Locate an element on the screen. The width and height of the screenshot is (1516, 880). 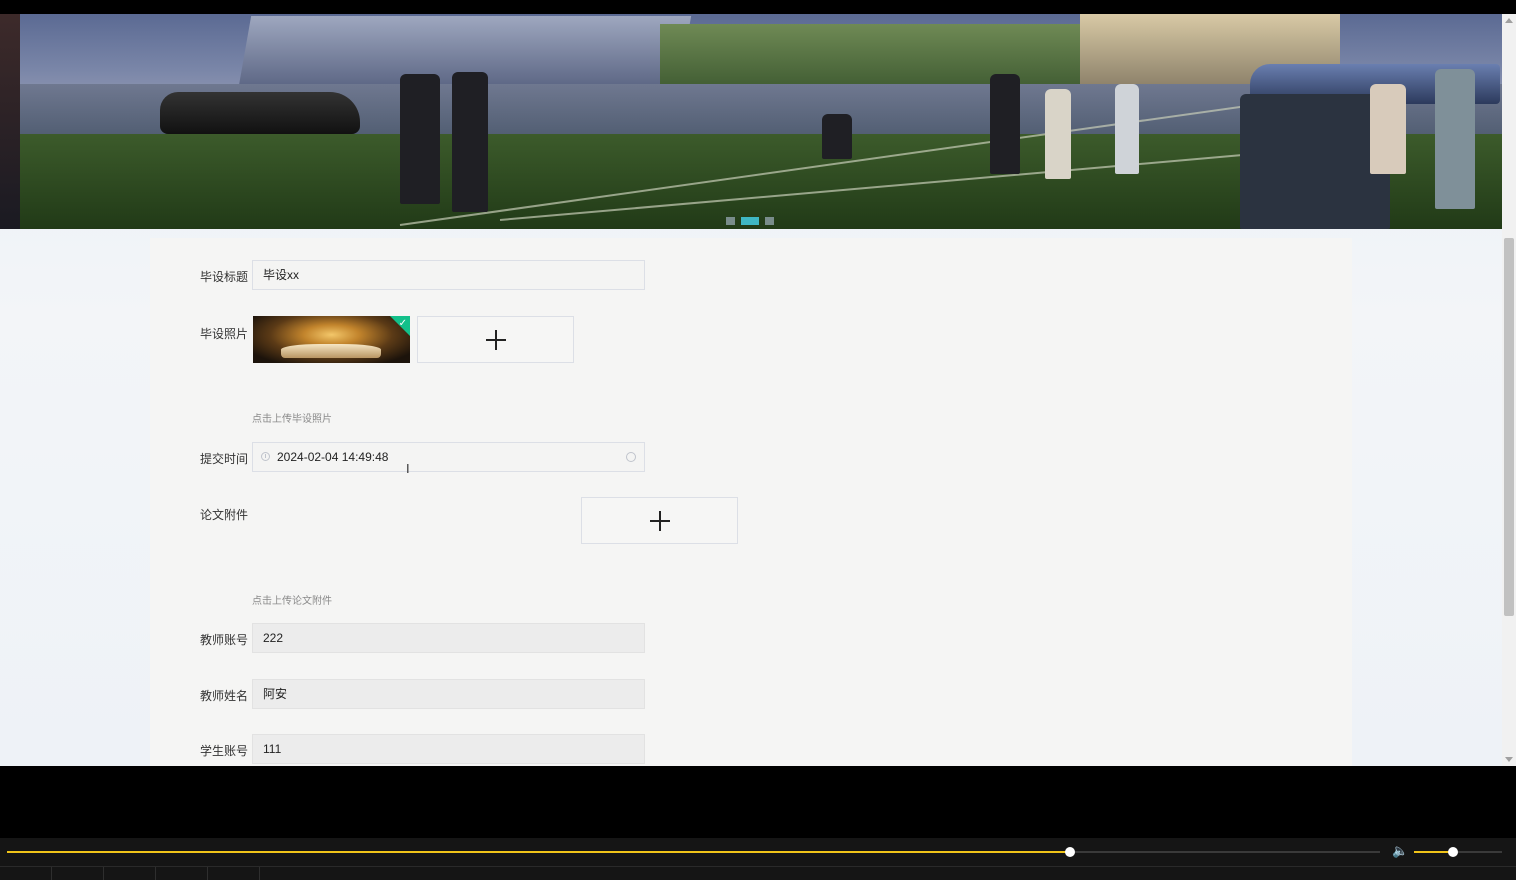
carousel-dot-active is located at coordinates (750, 221).